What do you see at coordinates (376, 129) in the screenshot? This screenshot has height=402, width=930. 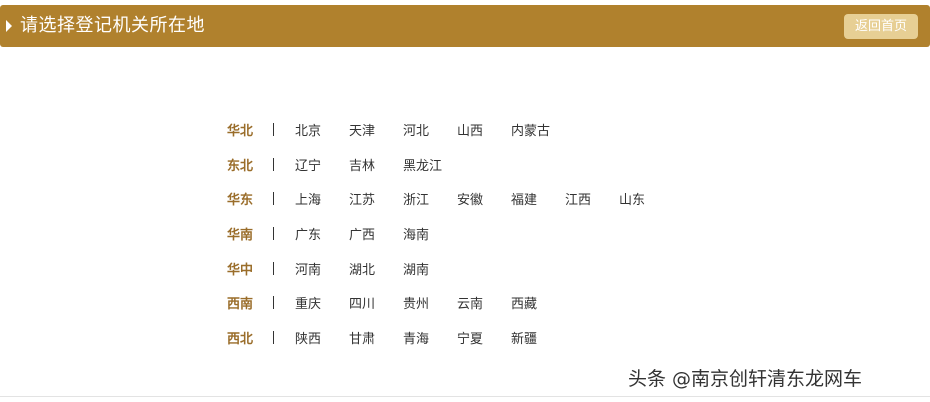 I see `province-link: 天津` at bounding box center [376, 129].